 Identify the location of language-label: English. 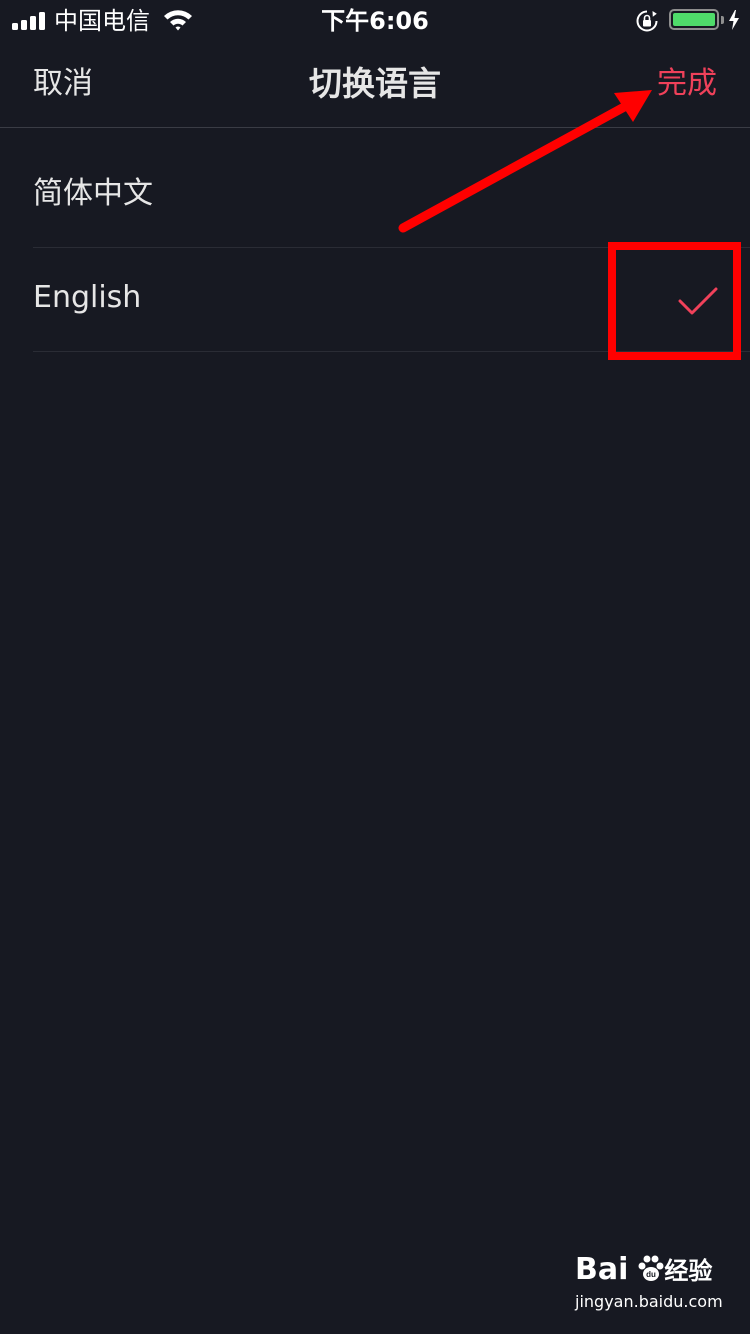
(87, 297).